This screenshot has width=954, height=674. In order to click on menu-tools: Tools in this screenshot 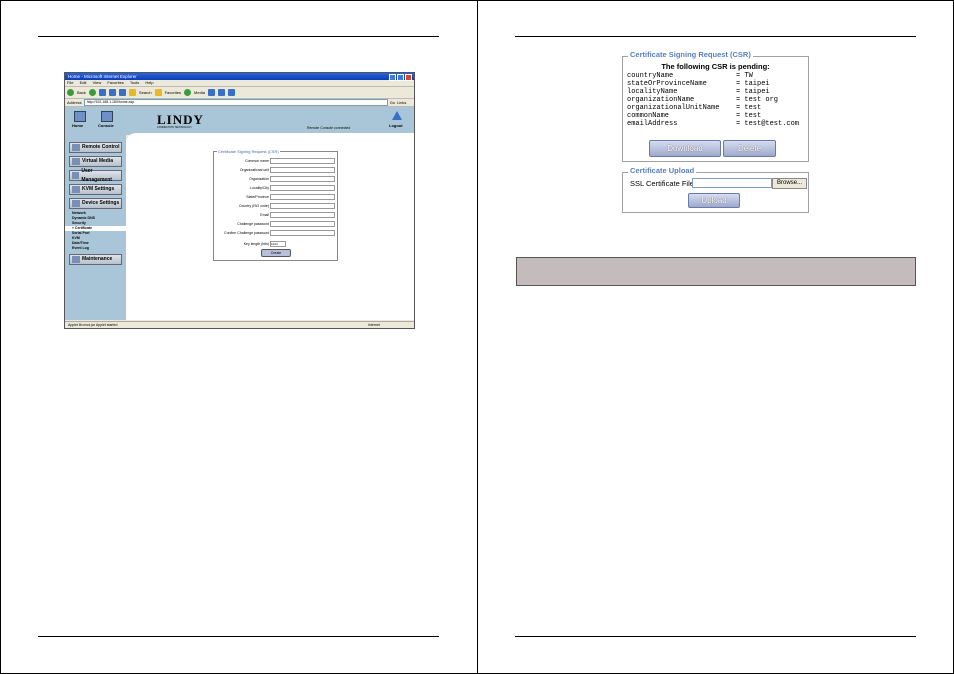, I will do `click(134, 82)`.